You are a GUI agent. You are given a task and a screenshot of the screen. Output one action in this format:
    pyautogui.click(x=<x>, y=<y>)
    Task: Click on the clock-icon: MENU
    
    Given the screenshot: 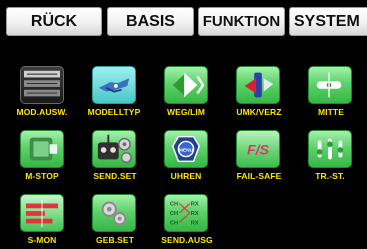 What is the action you would take?
    pyautogui.click(x=186, y=149)
    